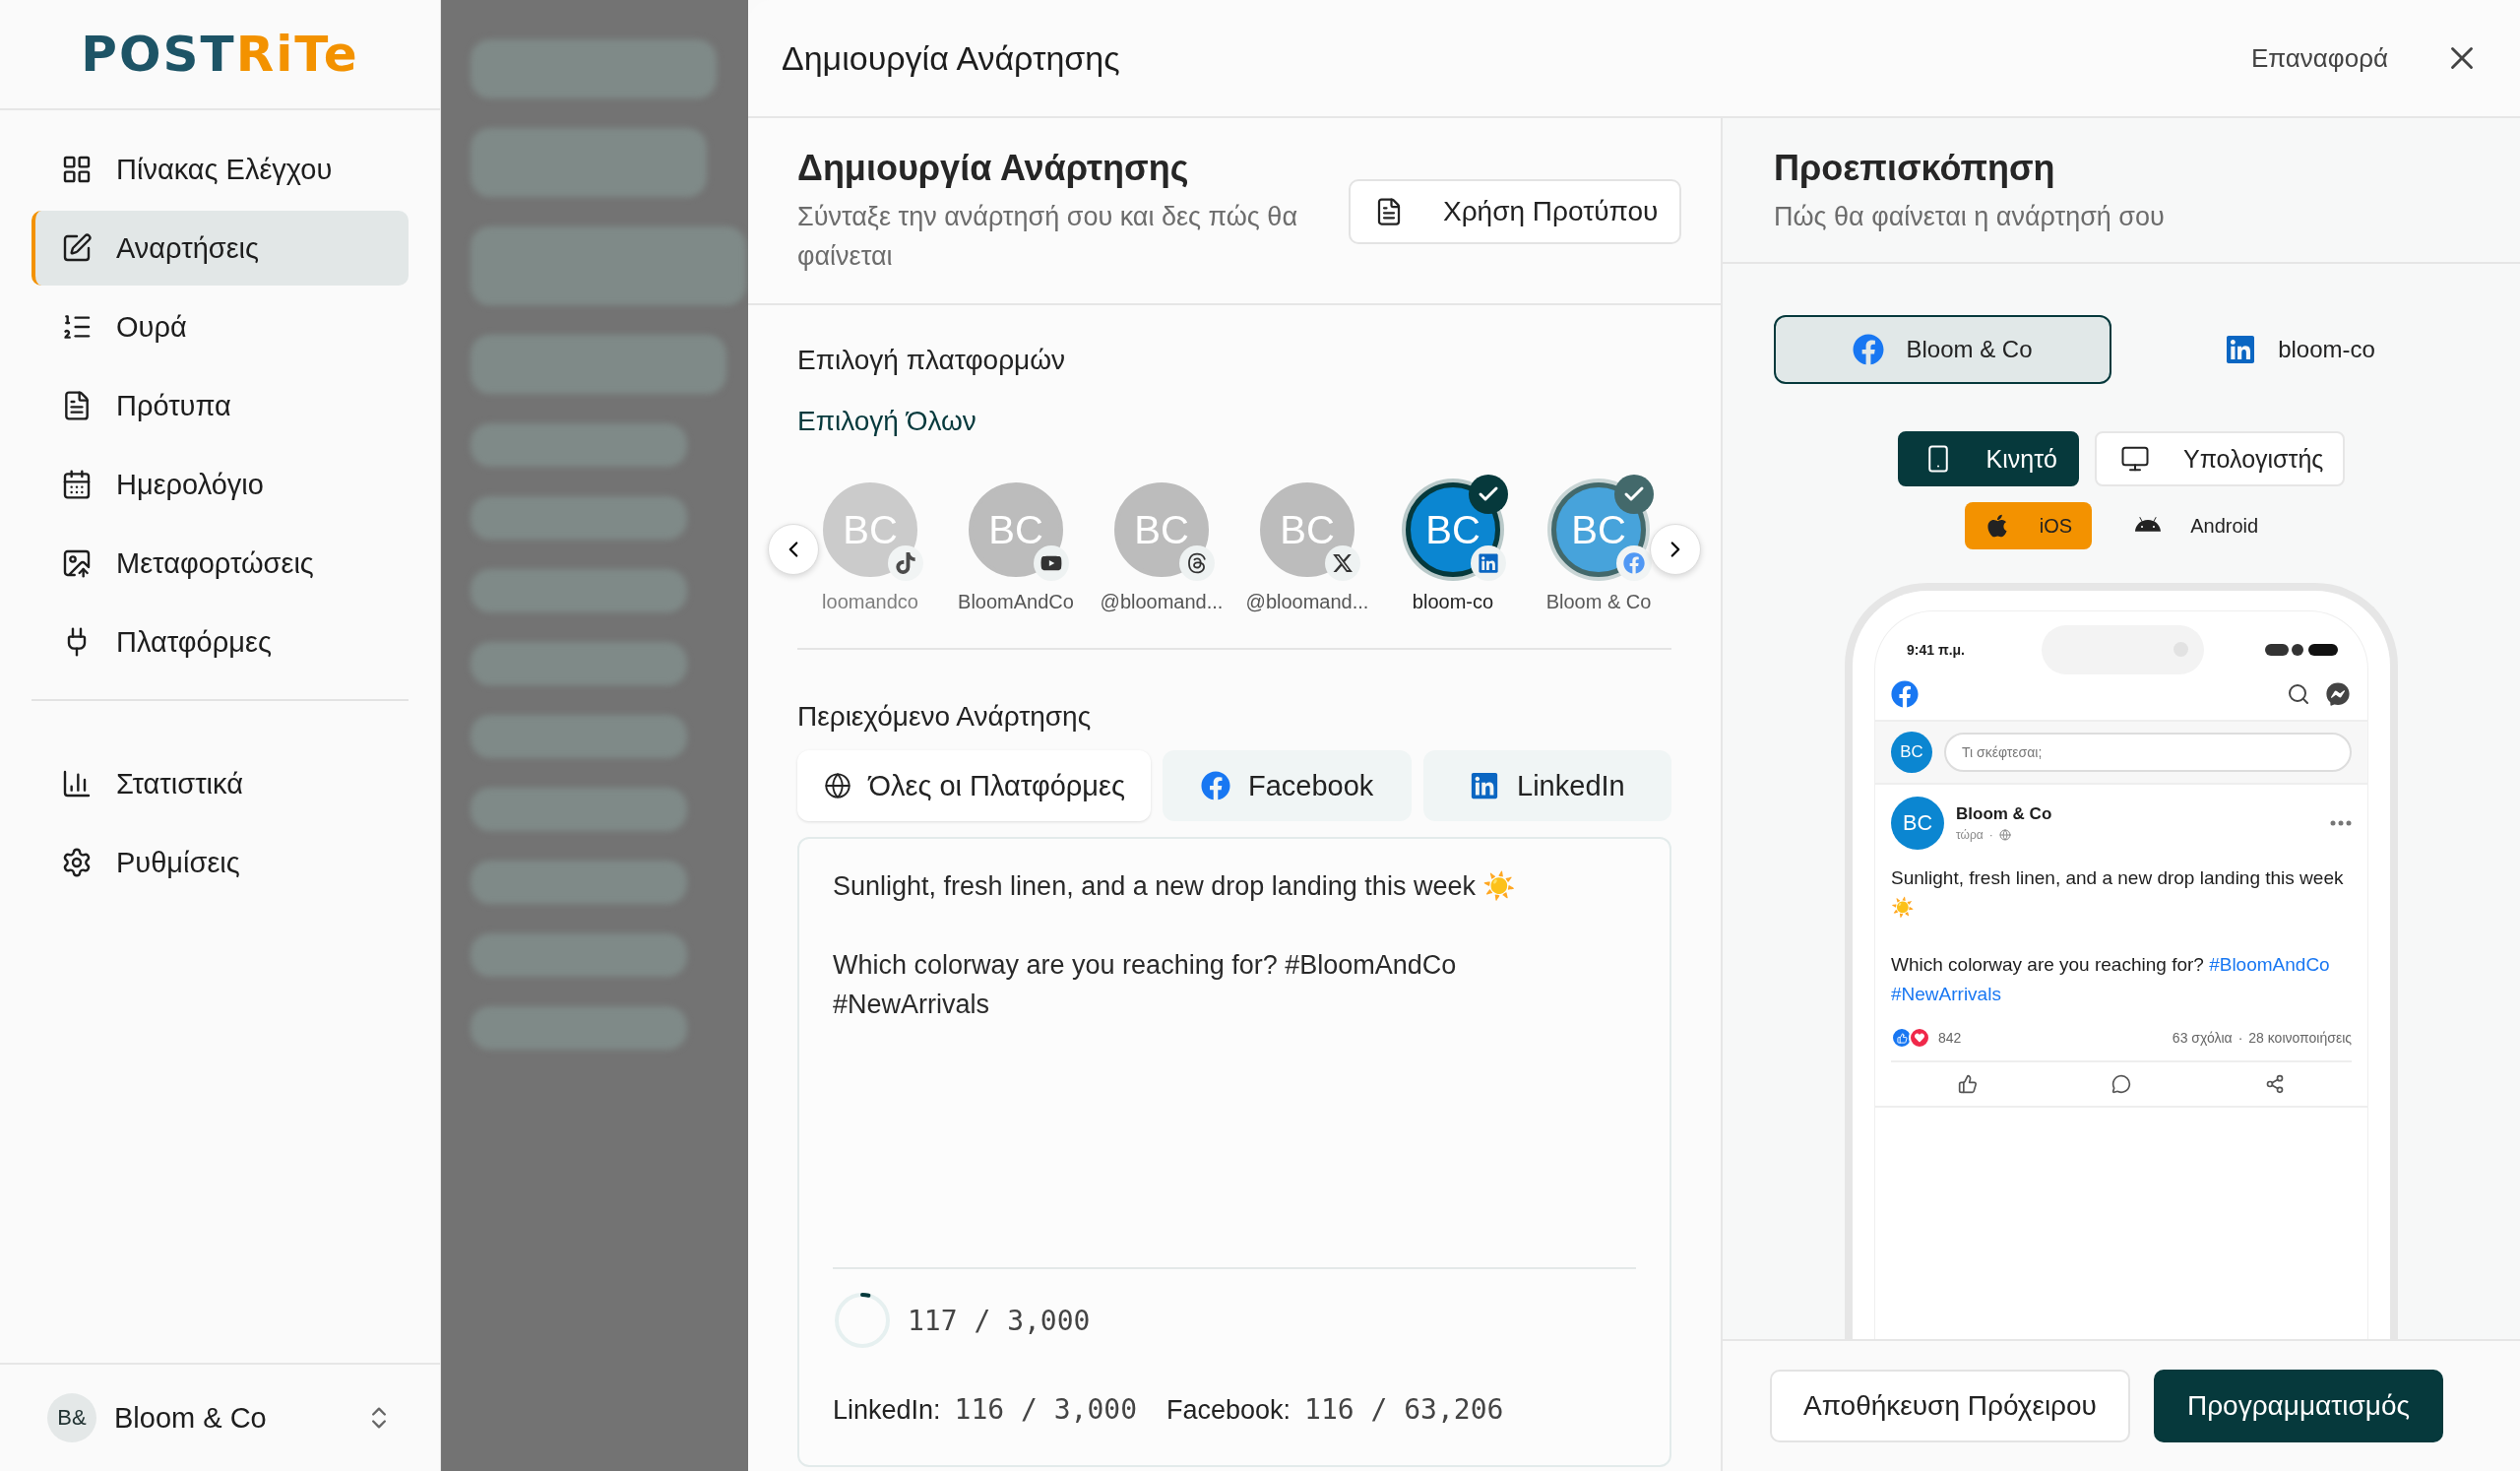 This screenshot has width=2520, height=1471. Describe the element at coordinates (2301, 650) in the screenshot. I see `status-indicators-icon` at that location.